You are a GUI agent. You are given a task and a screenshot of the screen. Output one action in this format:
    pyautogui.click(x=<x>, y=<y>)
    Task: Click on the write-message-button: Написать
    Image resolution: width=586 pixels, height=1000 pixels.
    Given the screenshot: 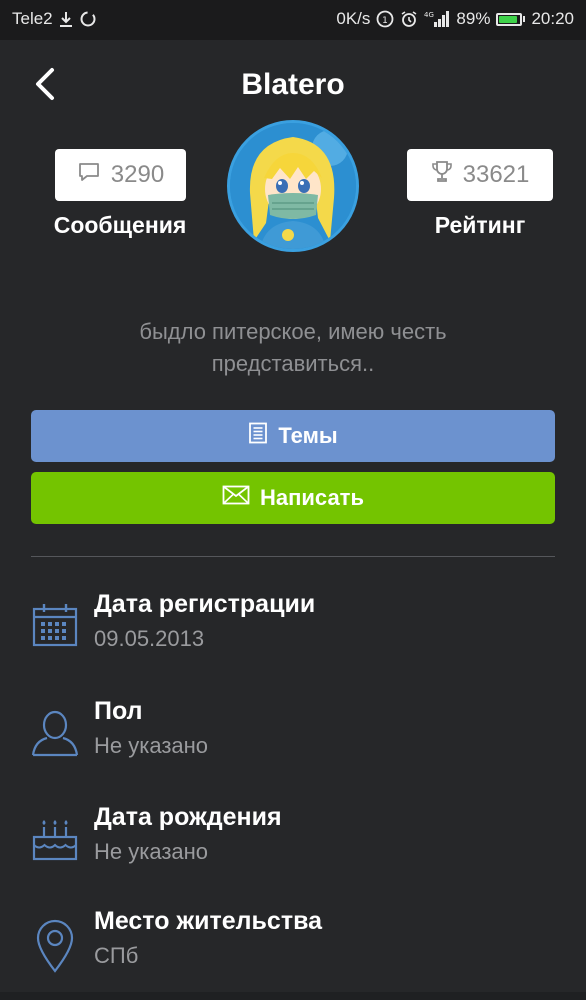 What is the action you would take?
    pyautogui.click(x=293, y=498)
    